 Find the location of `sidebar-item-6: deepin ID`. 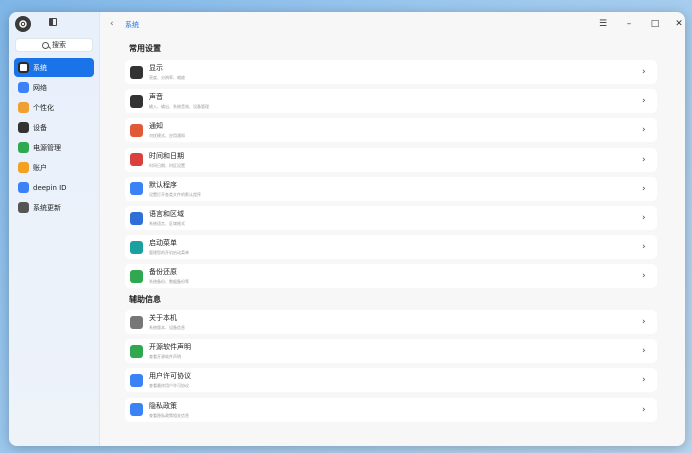

sidebar-item-6: deepin ID is located at coordinates (54, 187).